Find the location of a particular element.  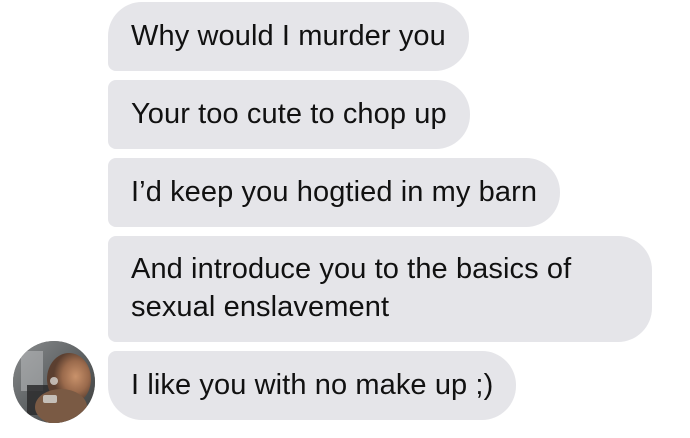

message-bubble: I like you with no make up ;) is located at coordinates (312, 385).